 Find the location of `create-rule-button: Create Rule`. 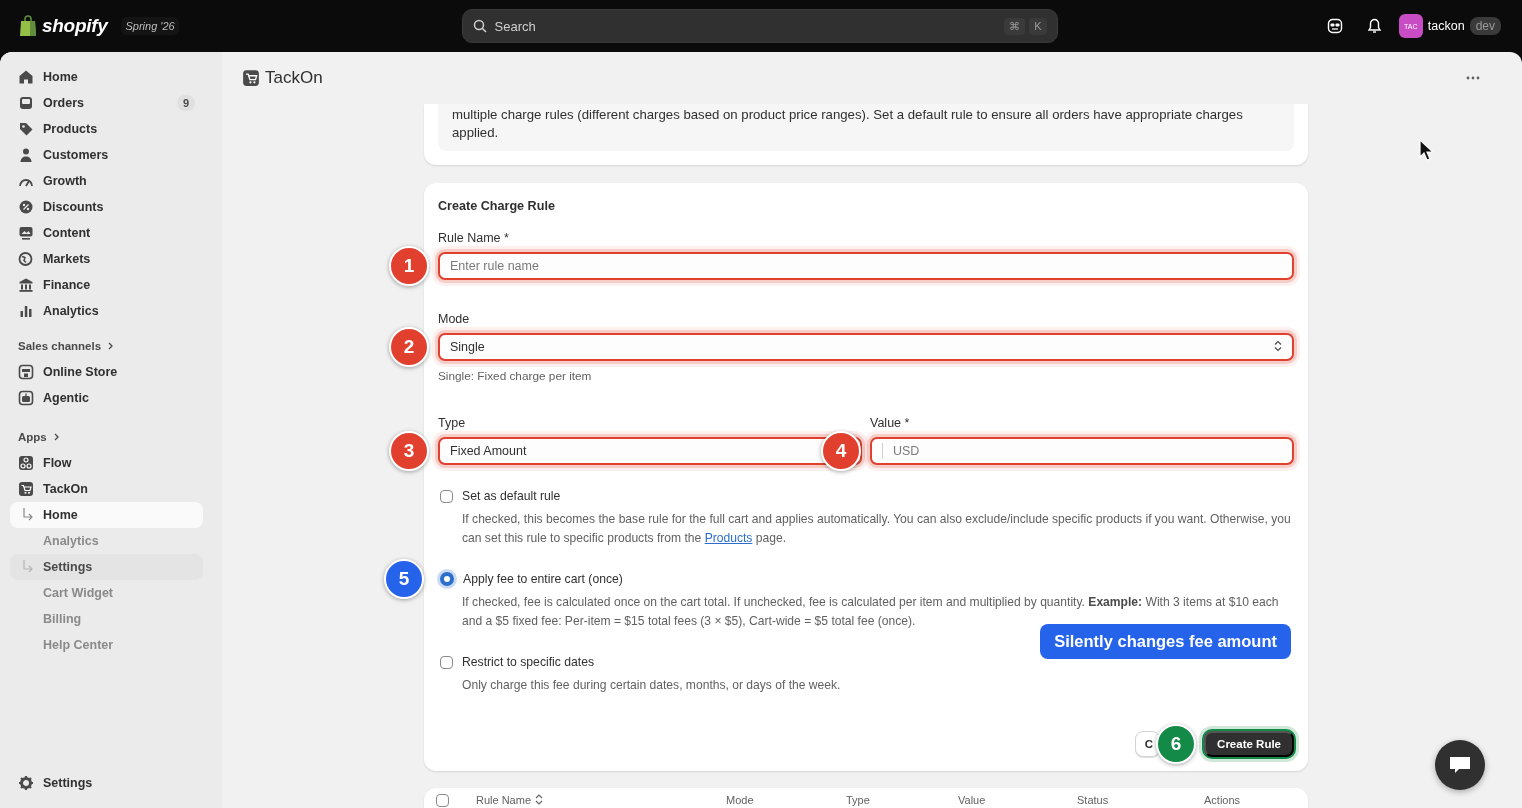

create-rule-button: Create Rule is located at coordinates (1249, 744).